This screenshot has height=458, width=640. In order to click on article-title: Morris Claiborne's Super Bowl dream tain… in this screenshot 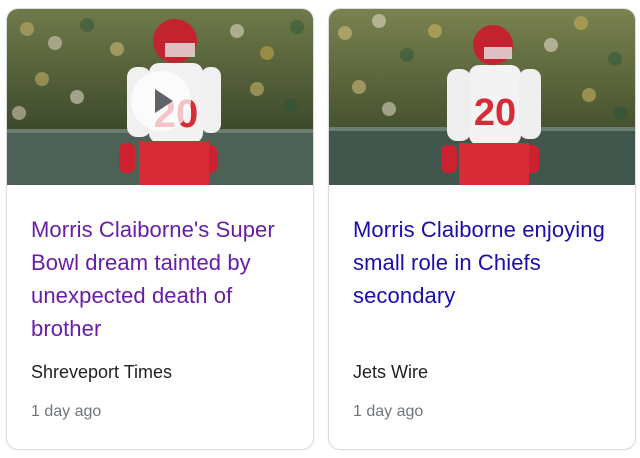, I will do `click(161, 279)`.